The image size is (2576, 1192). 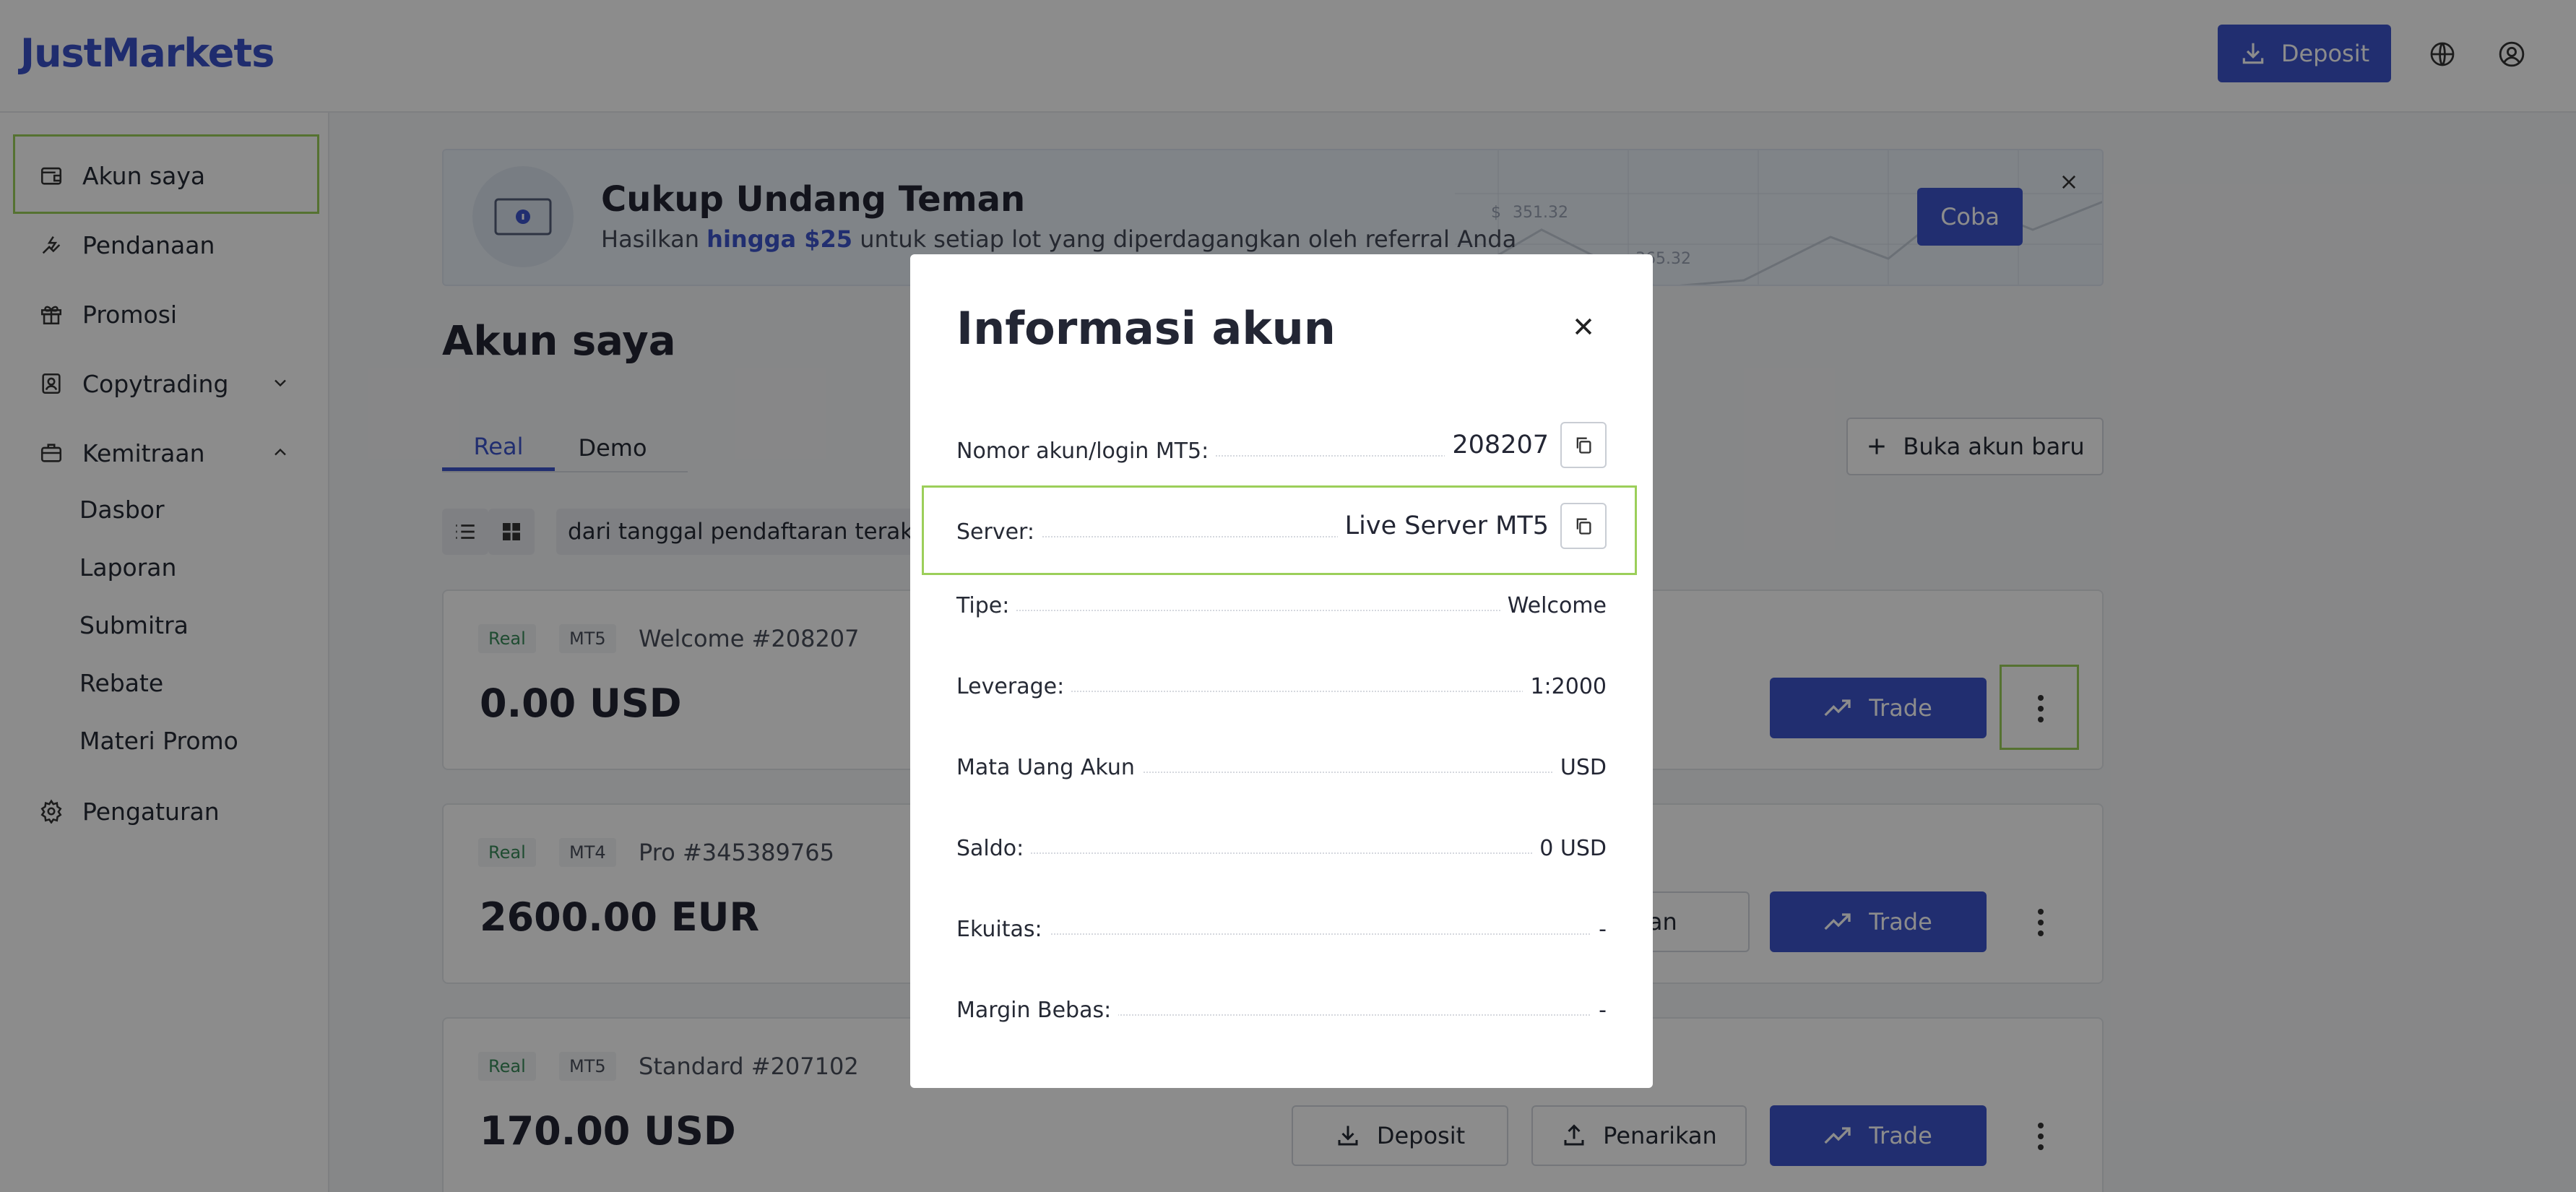 What do you see at coordinates (1003, 929) in the screenshot?
I see `info-label: Ekuitas:` at bounding box center [1003, 929].